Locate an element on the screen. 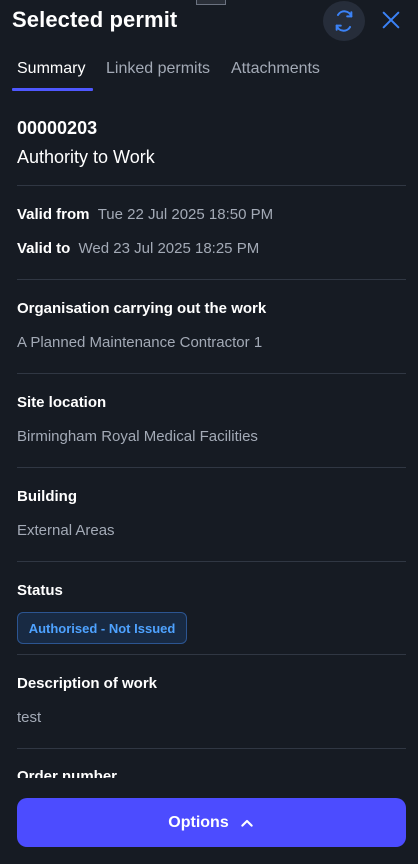  refresh-button is located at coordinates (344, 21).